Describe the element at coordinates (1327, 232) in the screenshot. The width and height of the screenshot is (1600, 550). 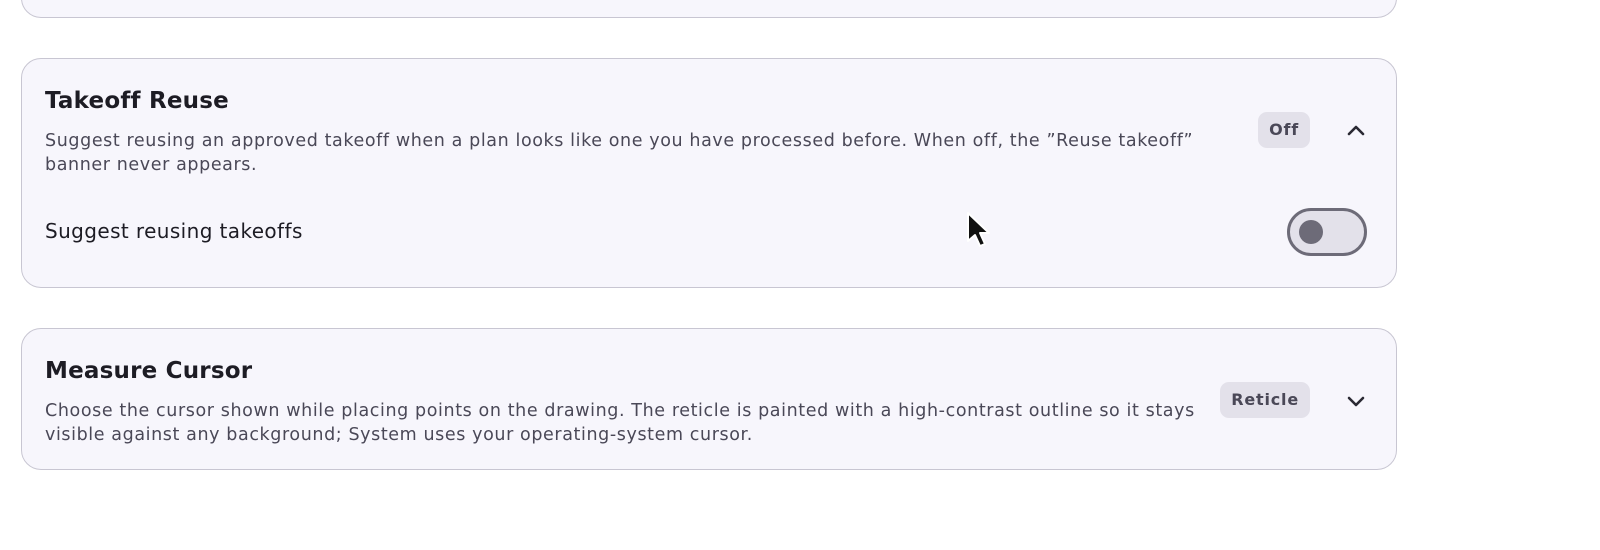
I see `suggest-reusing-takeoffs-toggle` at that location.